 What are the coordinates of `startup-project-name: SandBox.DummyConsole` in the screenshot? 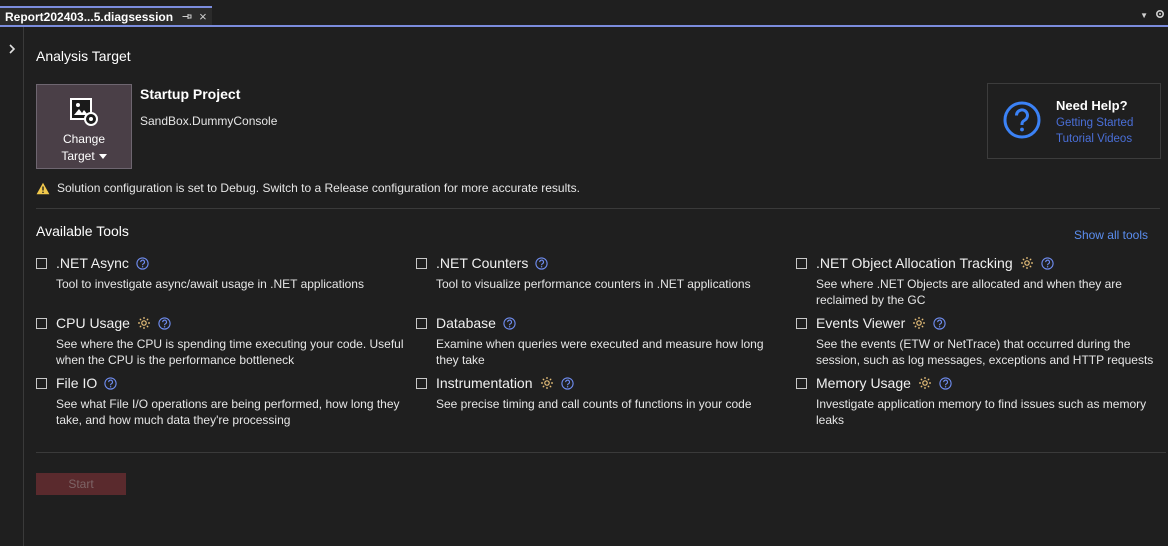 It's located at (209, 121).